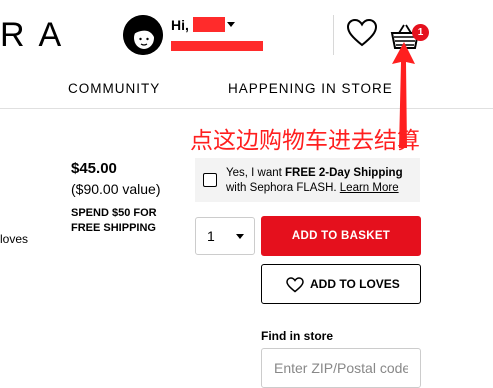  Describe the element at coordinates (295, 287) in the screenshot. I see `heart-icon` at that location.